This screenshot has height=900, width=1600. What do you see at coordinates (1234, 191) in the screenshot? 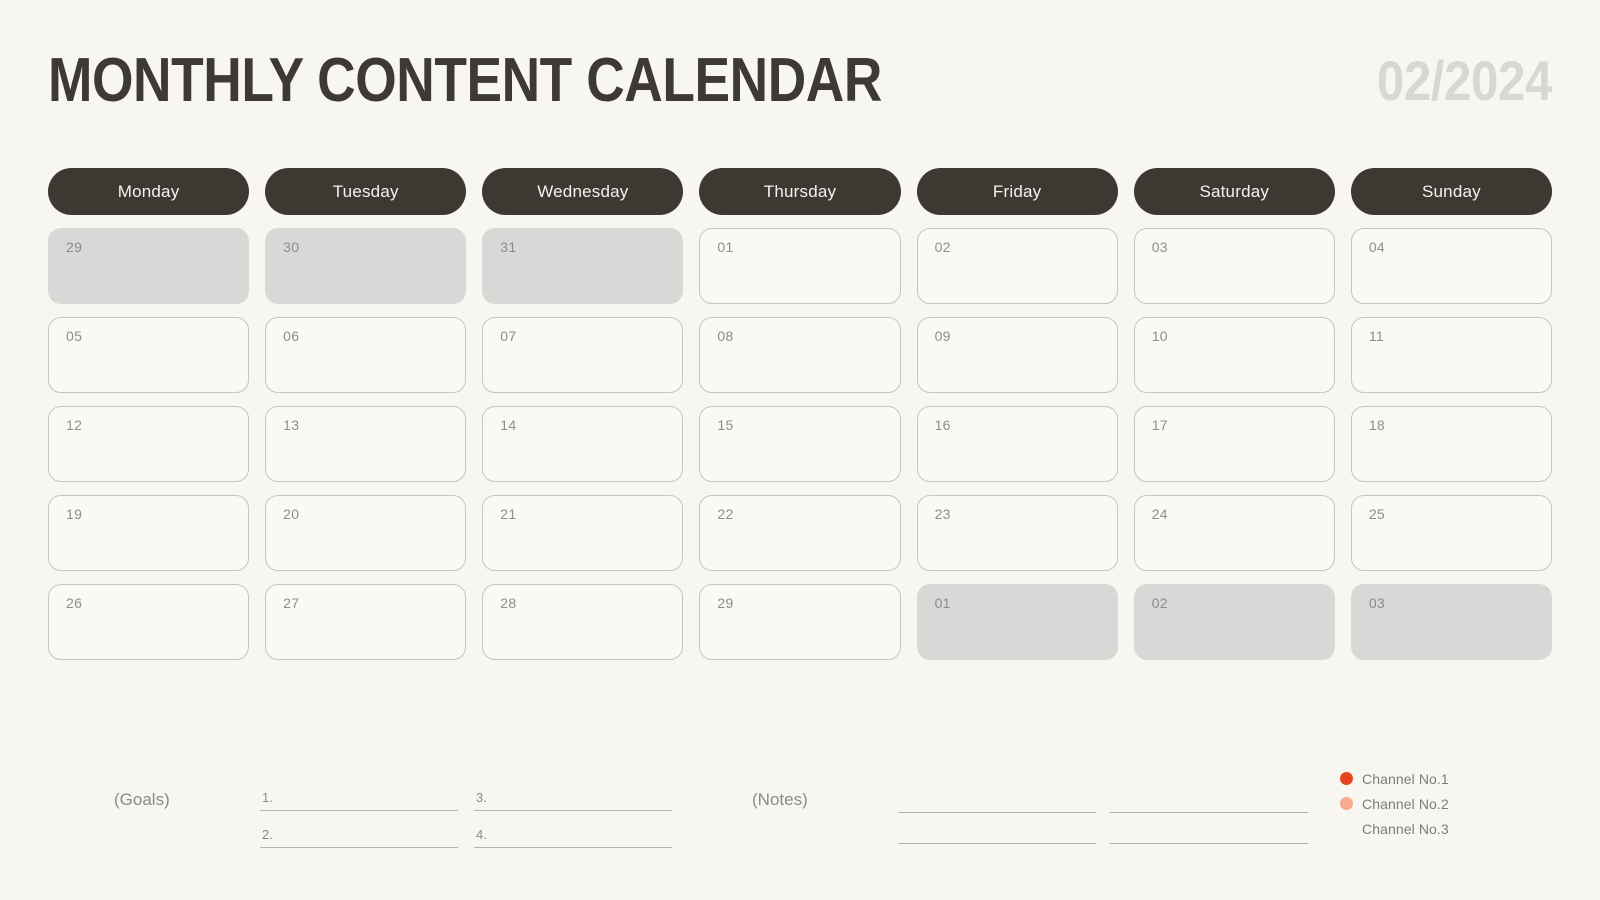
I see `day-name-saturday: Saturday` at bounding box center [1234, 191].